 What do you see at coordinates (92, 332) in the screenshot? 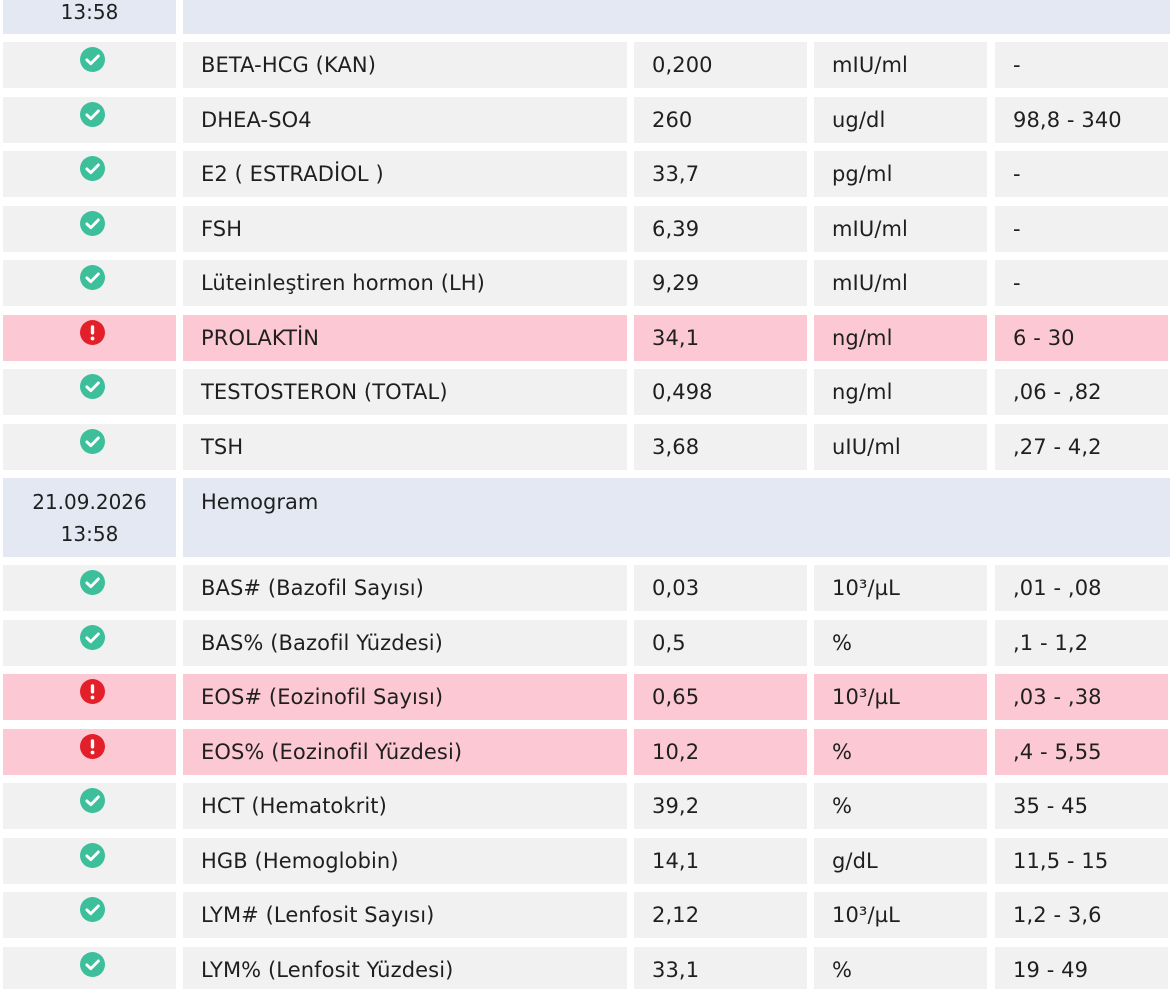
I see `alert-circle-icon` at bounding box center [92, 332].